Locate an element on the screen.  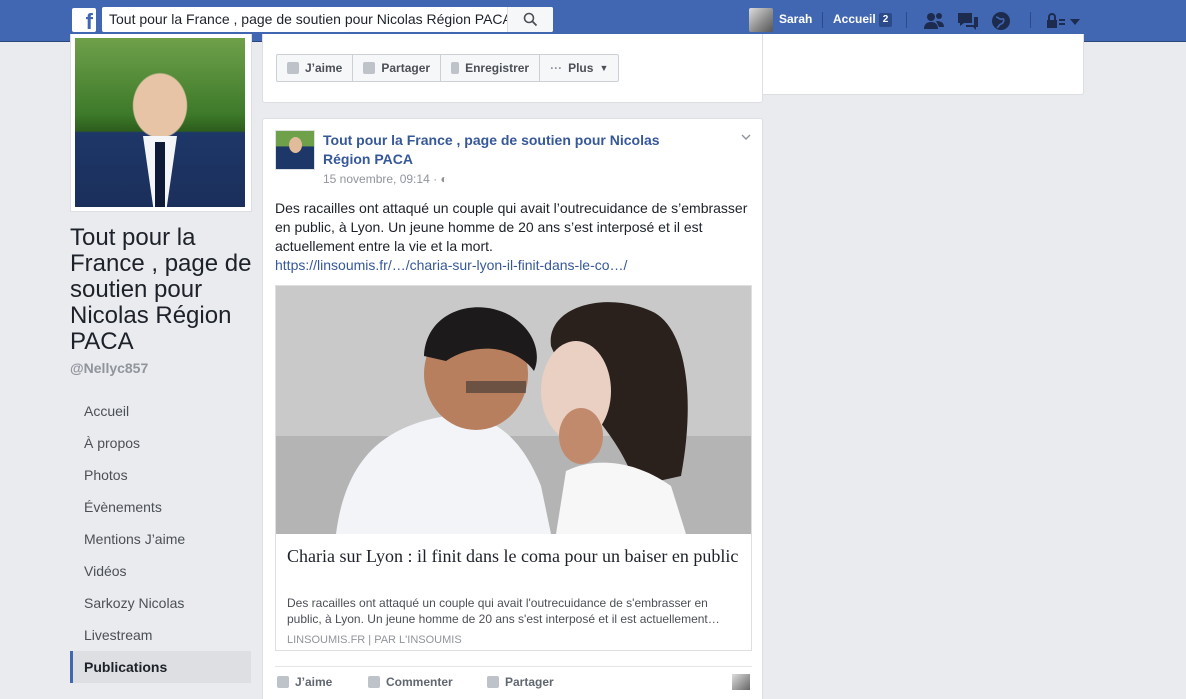
more-dots-icon: ··· is located at coordinates (556, 68).